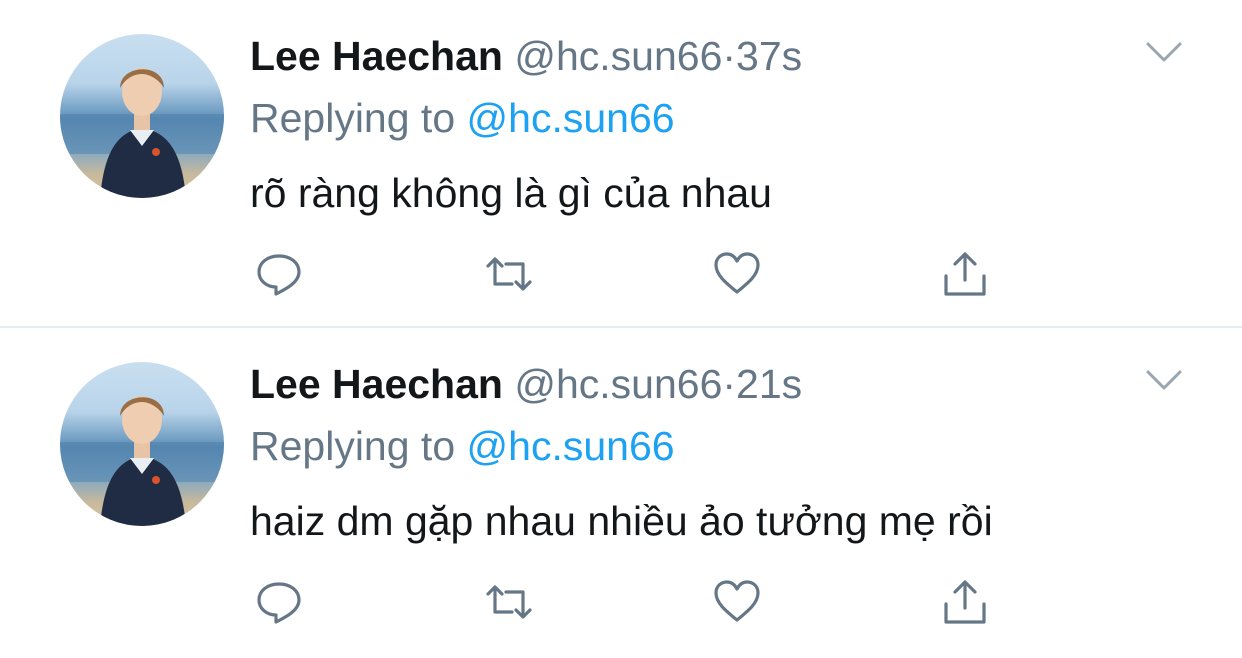 This screenshot has width=1242, height=658. What do you see at coordinates (511, 193) in the screenshot?
I see `tweet-text: rõ ràng không là gì của nhau` at bounding box center [511, 193].